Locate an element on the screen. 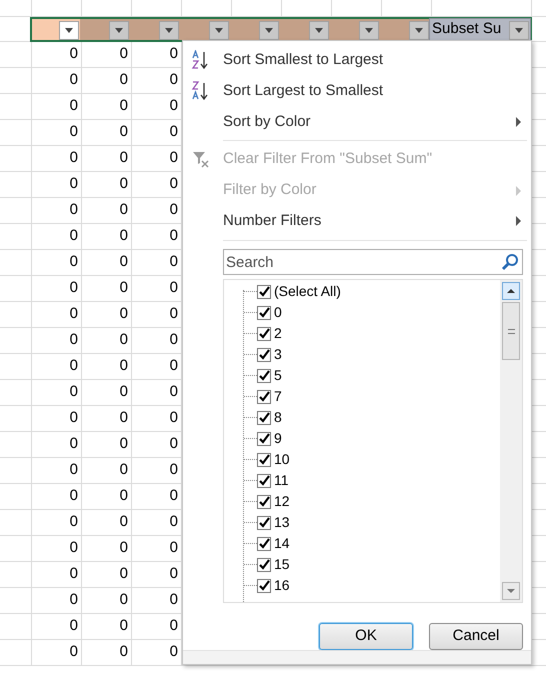 The image size is (546, 675). value-label: 14 is located at coordinates (282, 544).